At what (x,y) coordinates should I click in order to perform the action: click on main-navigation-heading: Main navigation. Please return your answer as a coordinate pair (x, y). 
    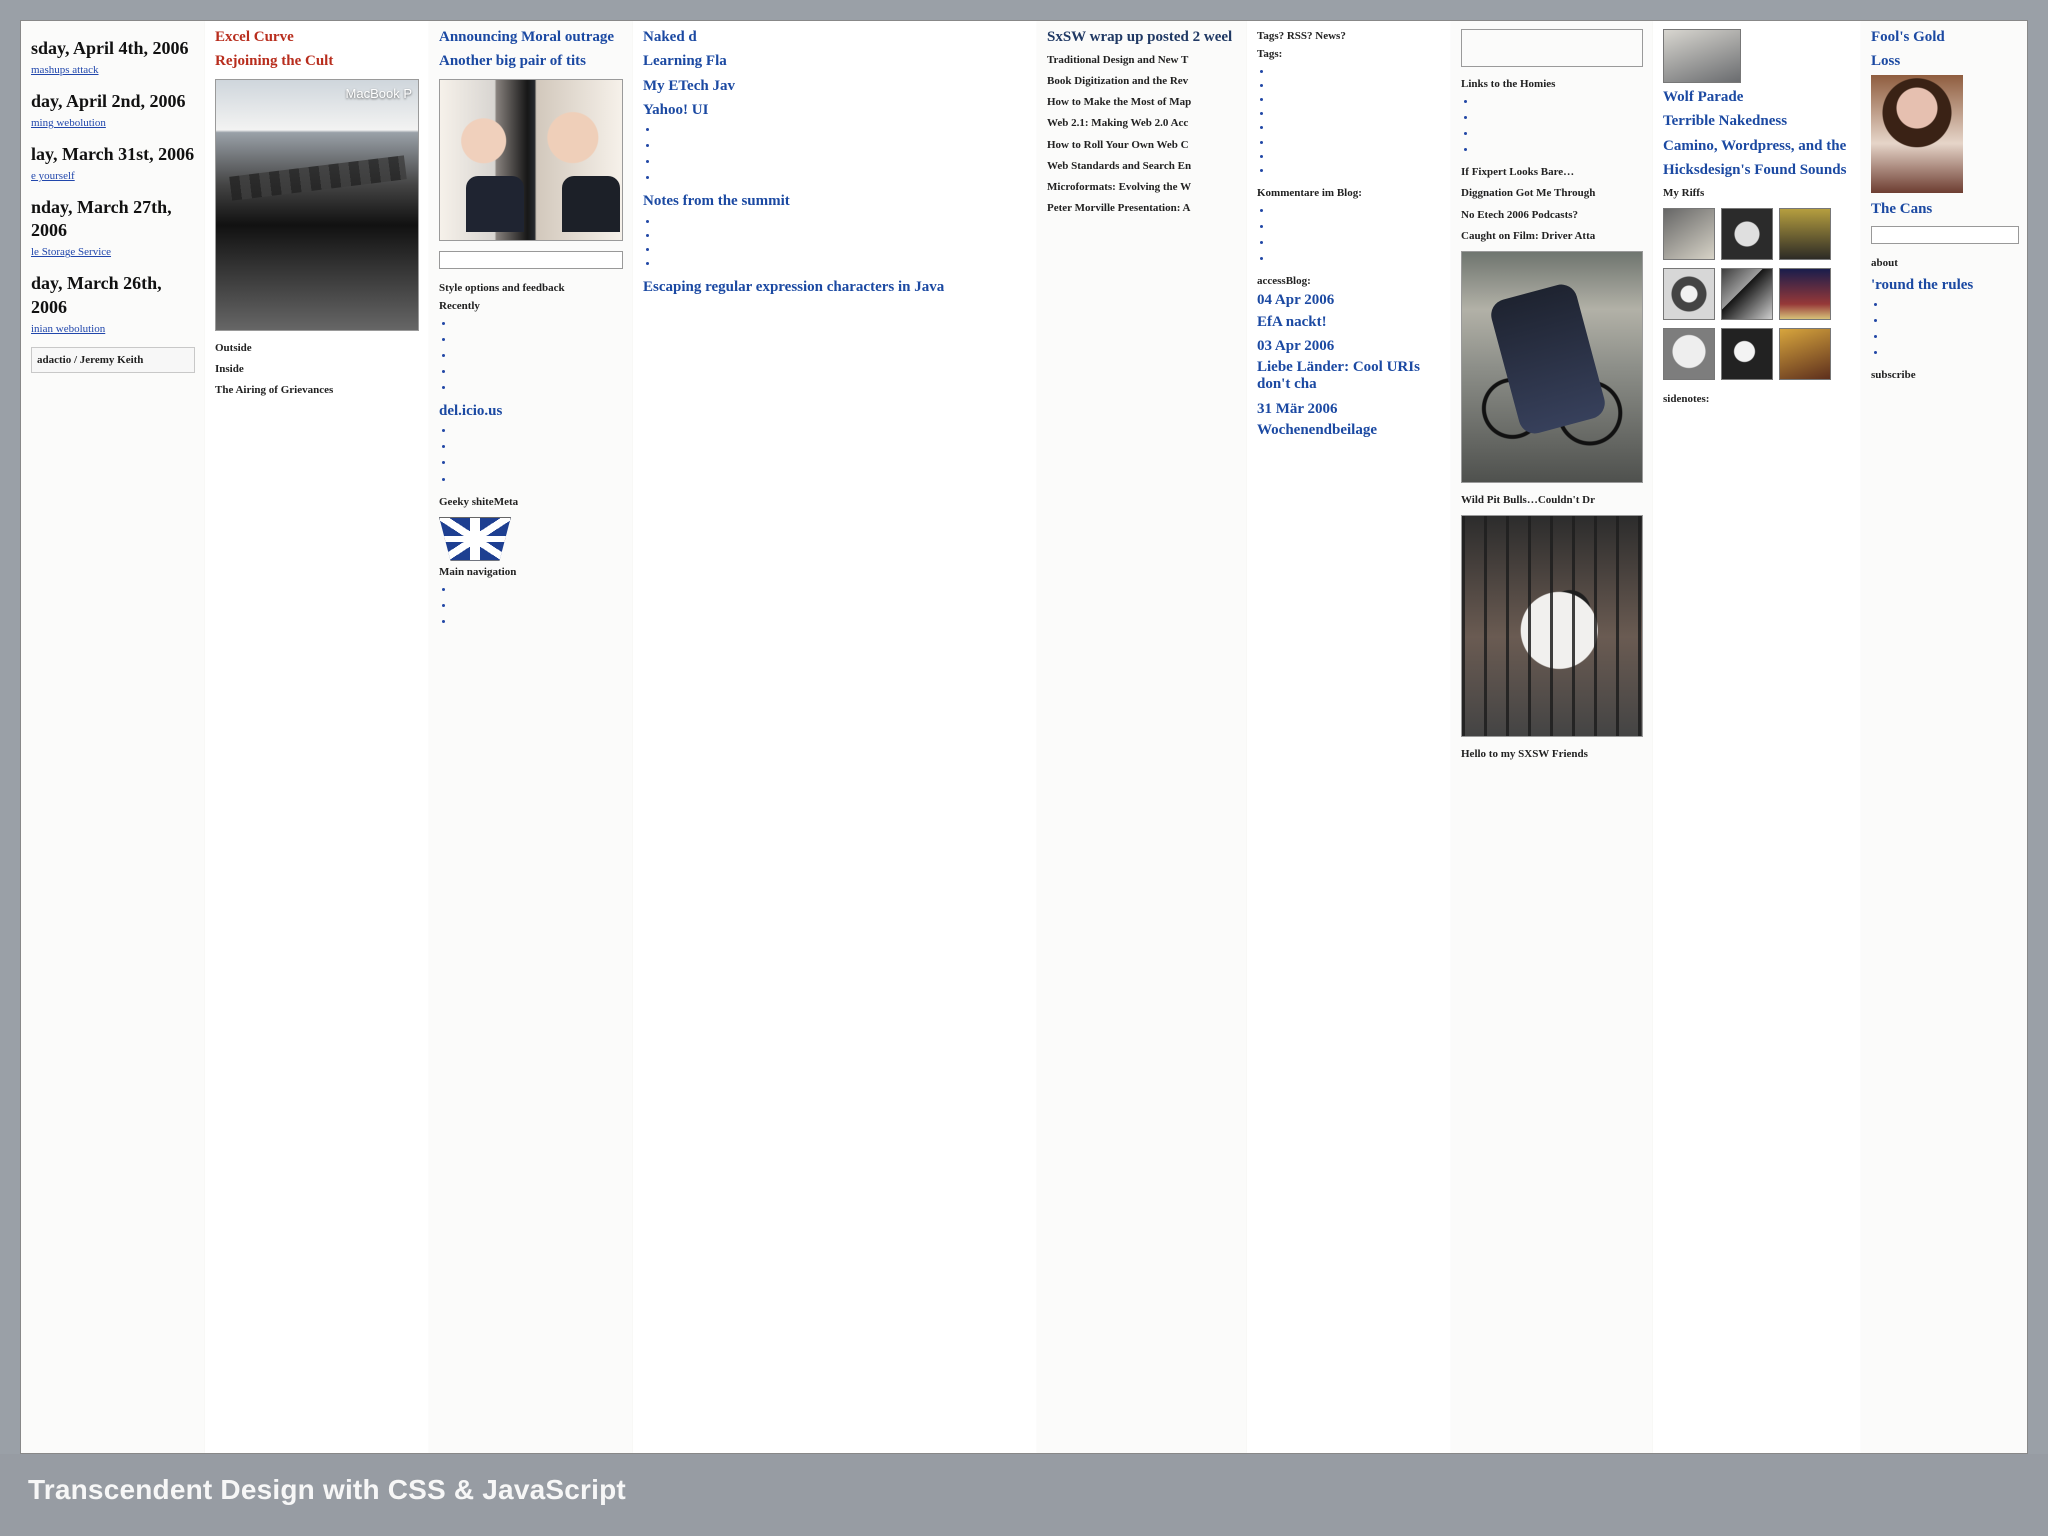
    Looking at the image, I should click on (478, 571).